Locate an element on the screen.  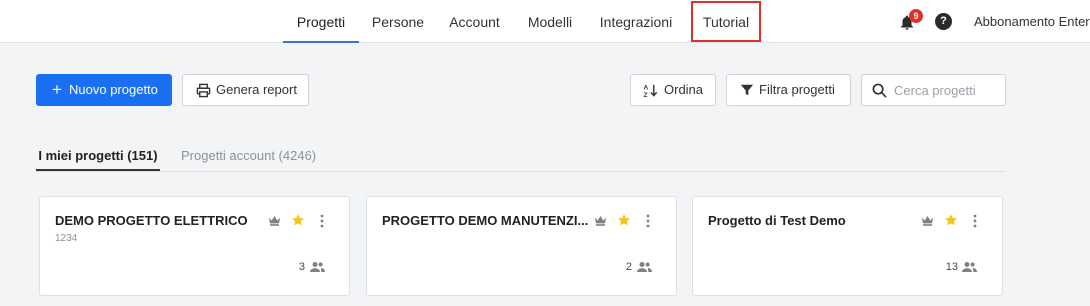
tab-account-projects: Progetti account (4246) is located at coordinates (248, 155).